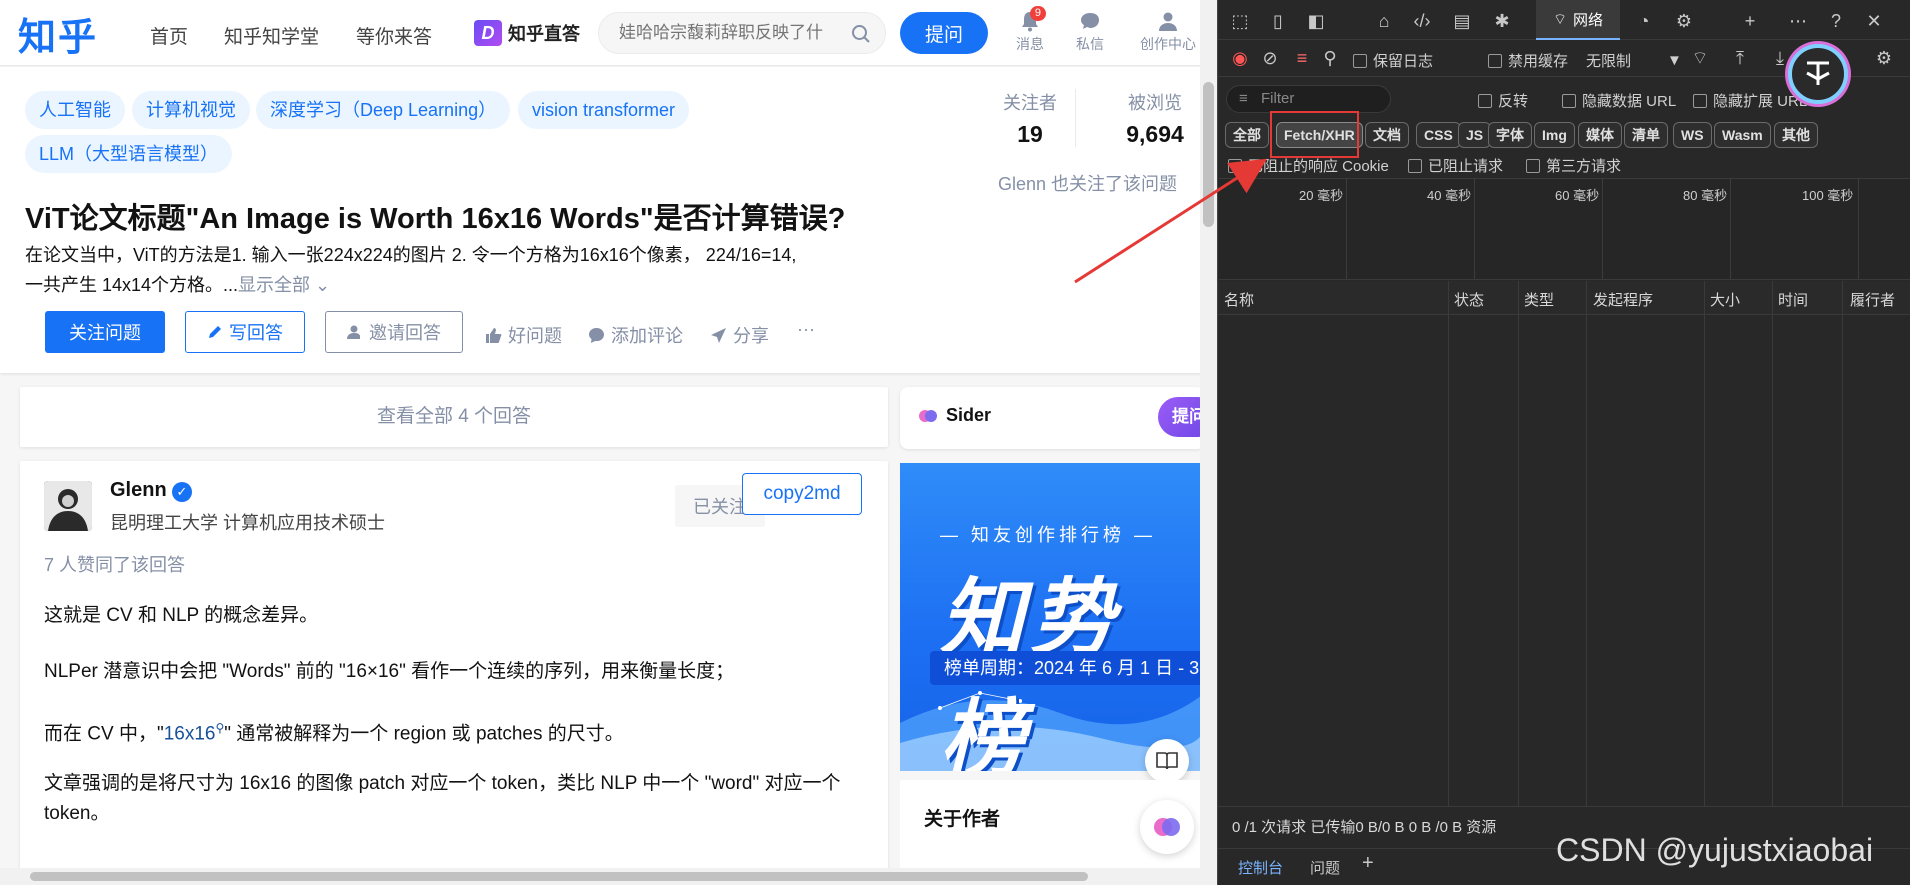 The height and width of the screenshot is (885, 1910). Describe the element at coordinates (1330, 58) in the screenshot. I see `search-icon: ⚲` at that location.